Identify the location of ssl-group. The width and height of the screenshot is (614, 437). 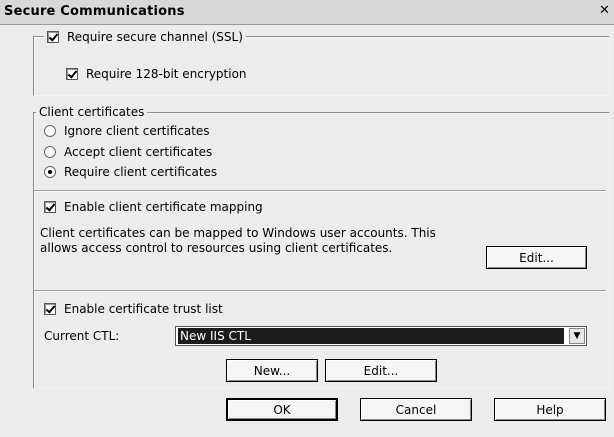
(321, 66).